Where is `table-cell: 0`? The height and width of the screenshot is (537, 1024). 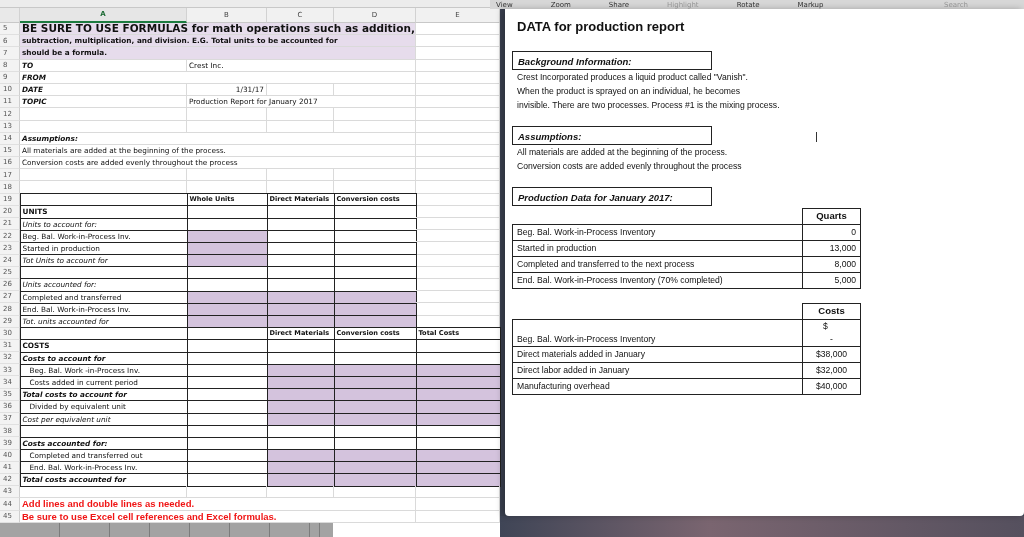 table-cell: 0 is located at coordinates (831, 232).